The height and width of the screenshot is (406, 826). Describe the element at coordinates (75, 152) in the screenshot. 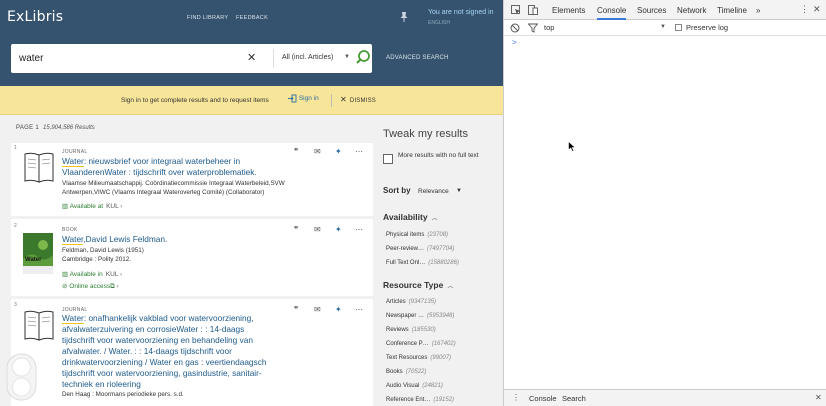

I see `result-type: JOURNAL` at that location.